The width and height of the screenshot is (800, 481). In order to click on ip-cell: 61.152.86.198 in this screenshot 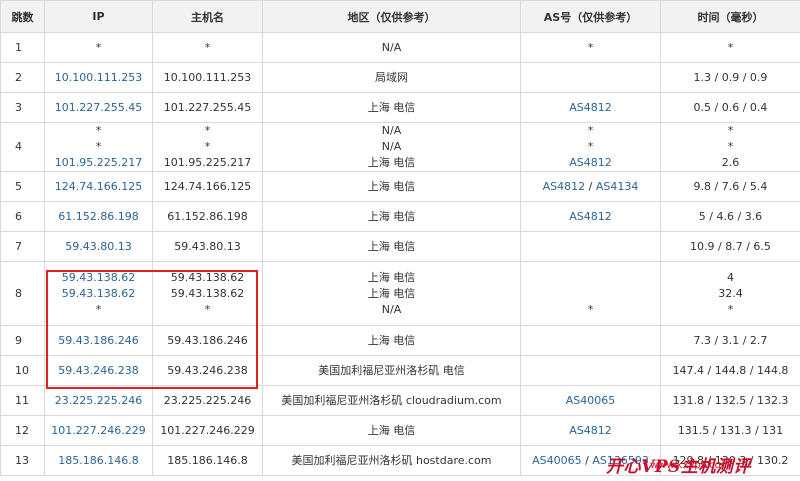, I will do `click(98, 216)`.